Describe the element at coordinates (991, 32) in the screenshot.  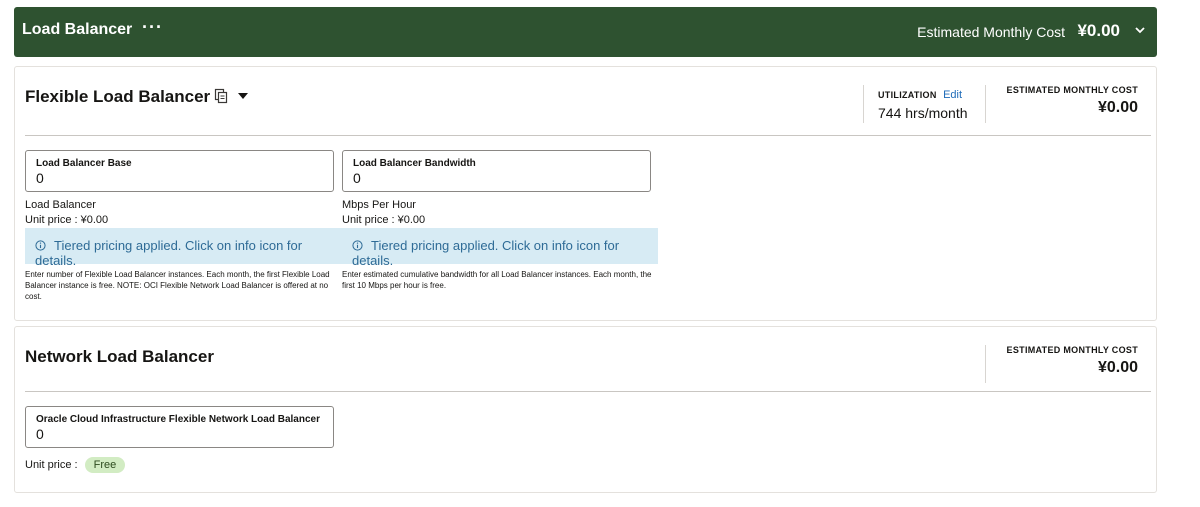
I see `header-cost-label: Estimated Monthly Cost` at that location.